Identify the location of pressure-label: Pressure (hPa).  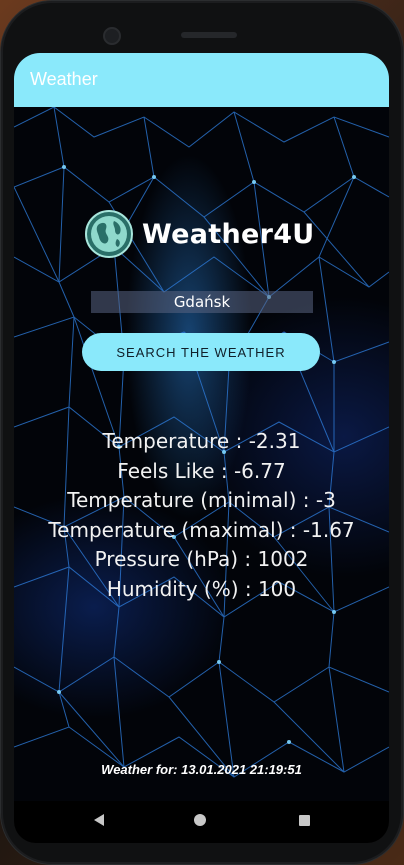
(166, 559).